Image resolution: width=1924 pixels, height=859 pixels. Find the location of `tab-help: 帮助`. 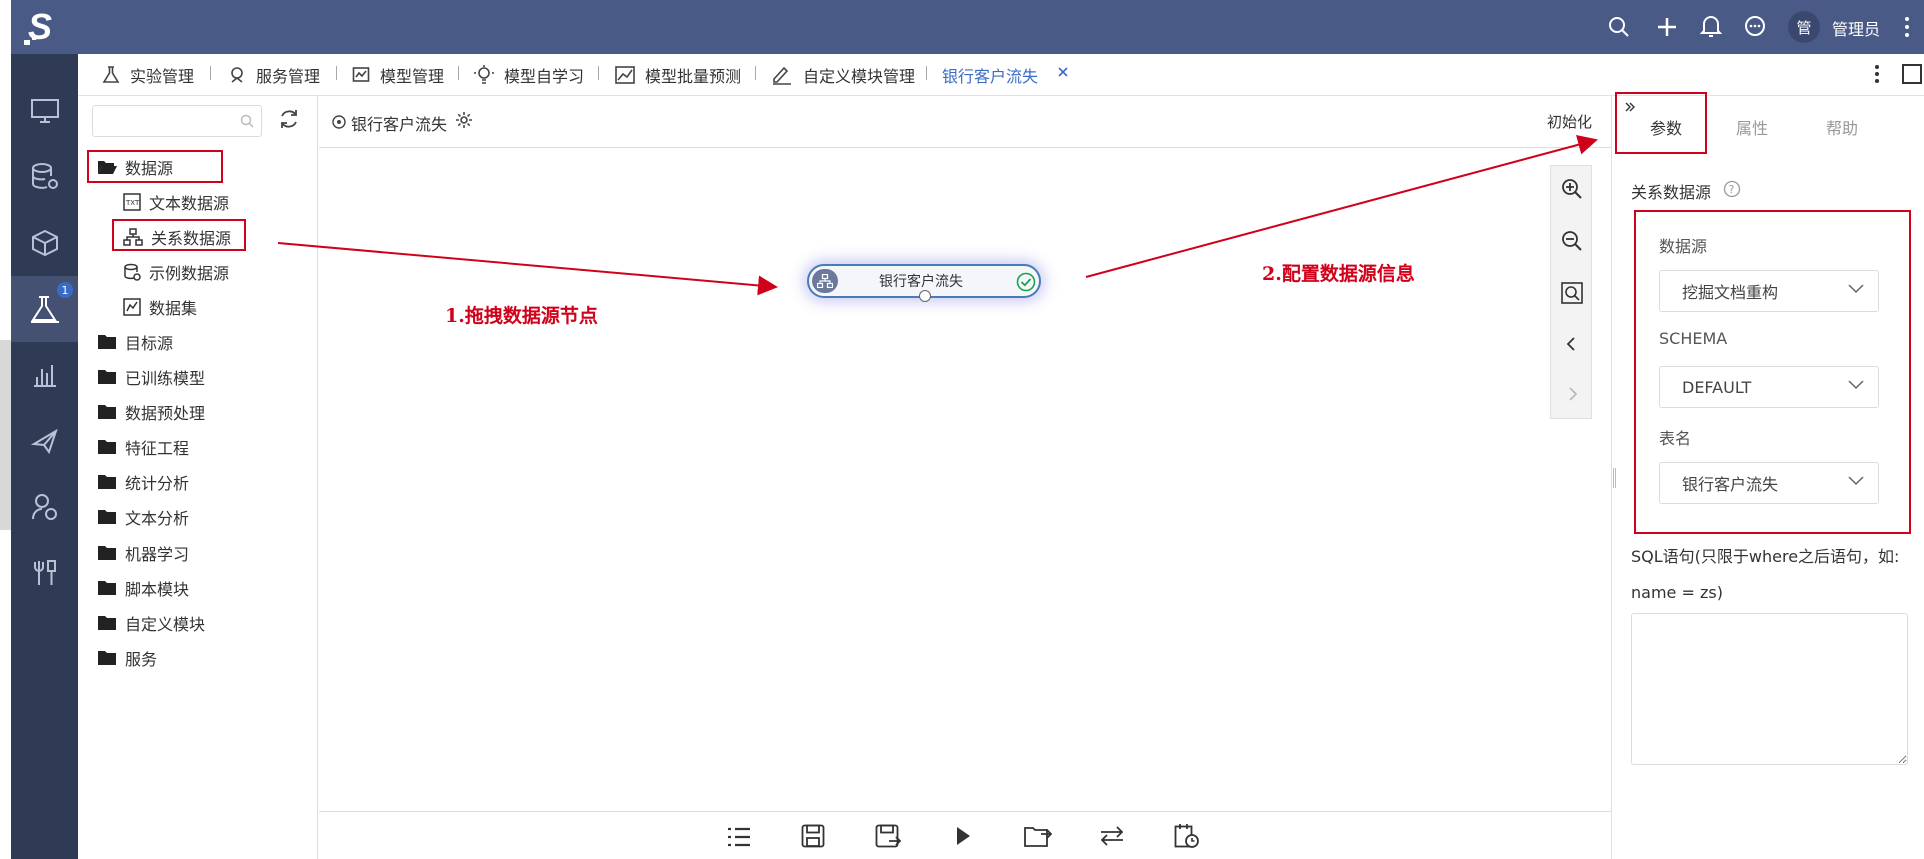

tab-help: 帮助 is located at coordinates (1842, 127).